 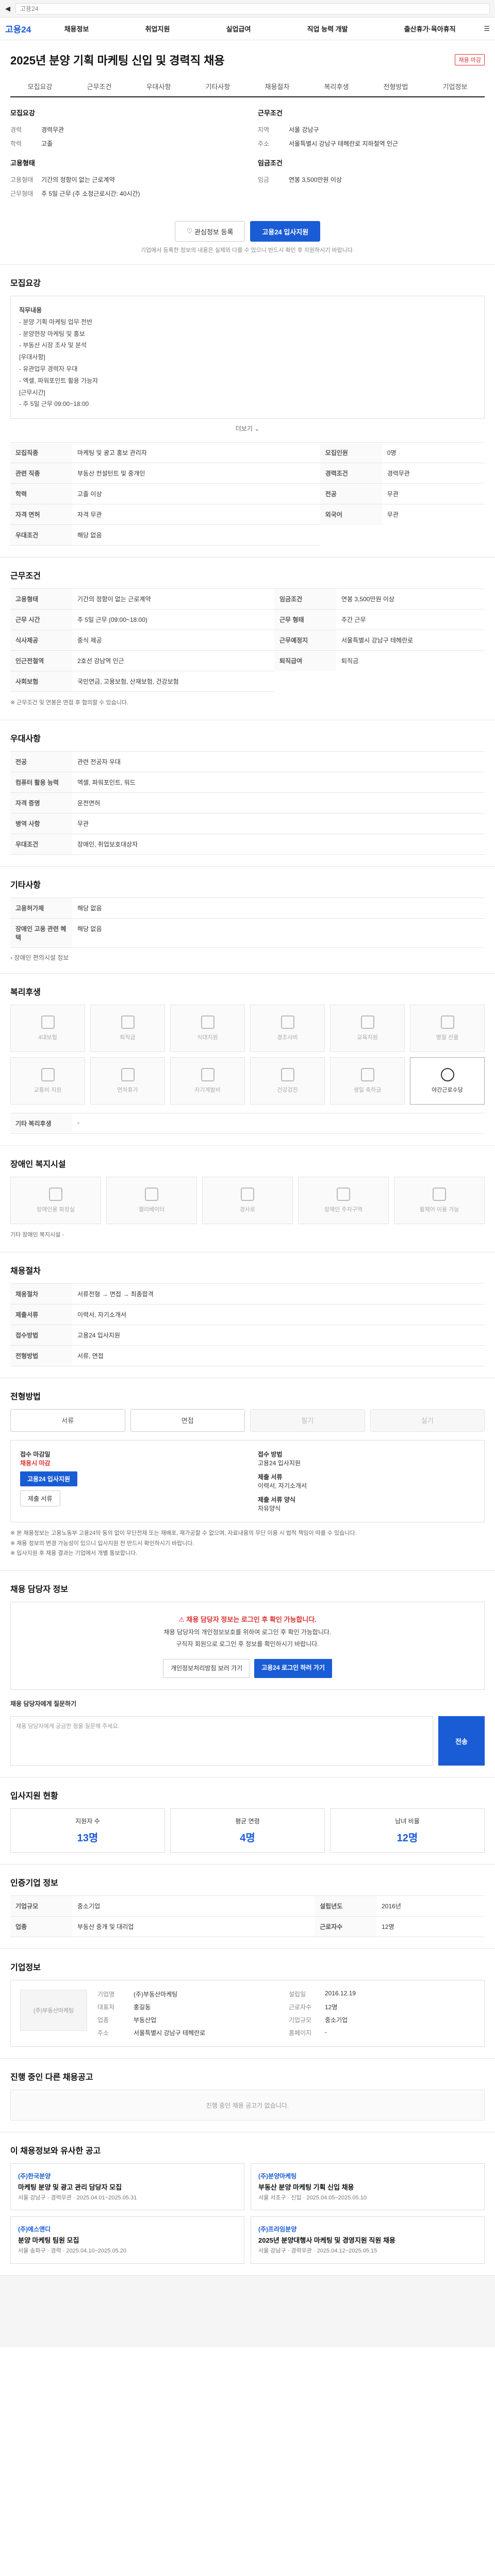 What do you see at coordinates (41, 598) in the screenshot?
I see `table-key: 고용형태` at bounding box center [41, 598].